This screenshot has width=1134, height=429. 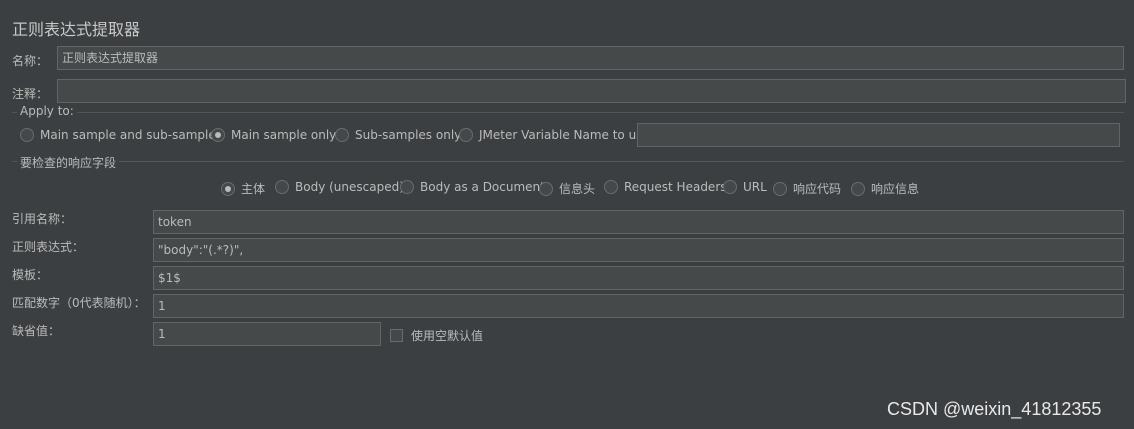 What do you see at coordinates (482, 187) in the screenshot?
I see `radio-label: Body as a Document` at bounding box center [482, 187].